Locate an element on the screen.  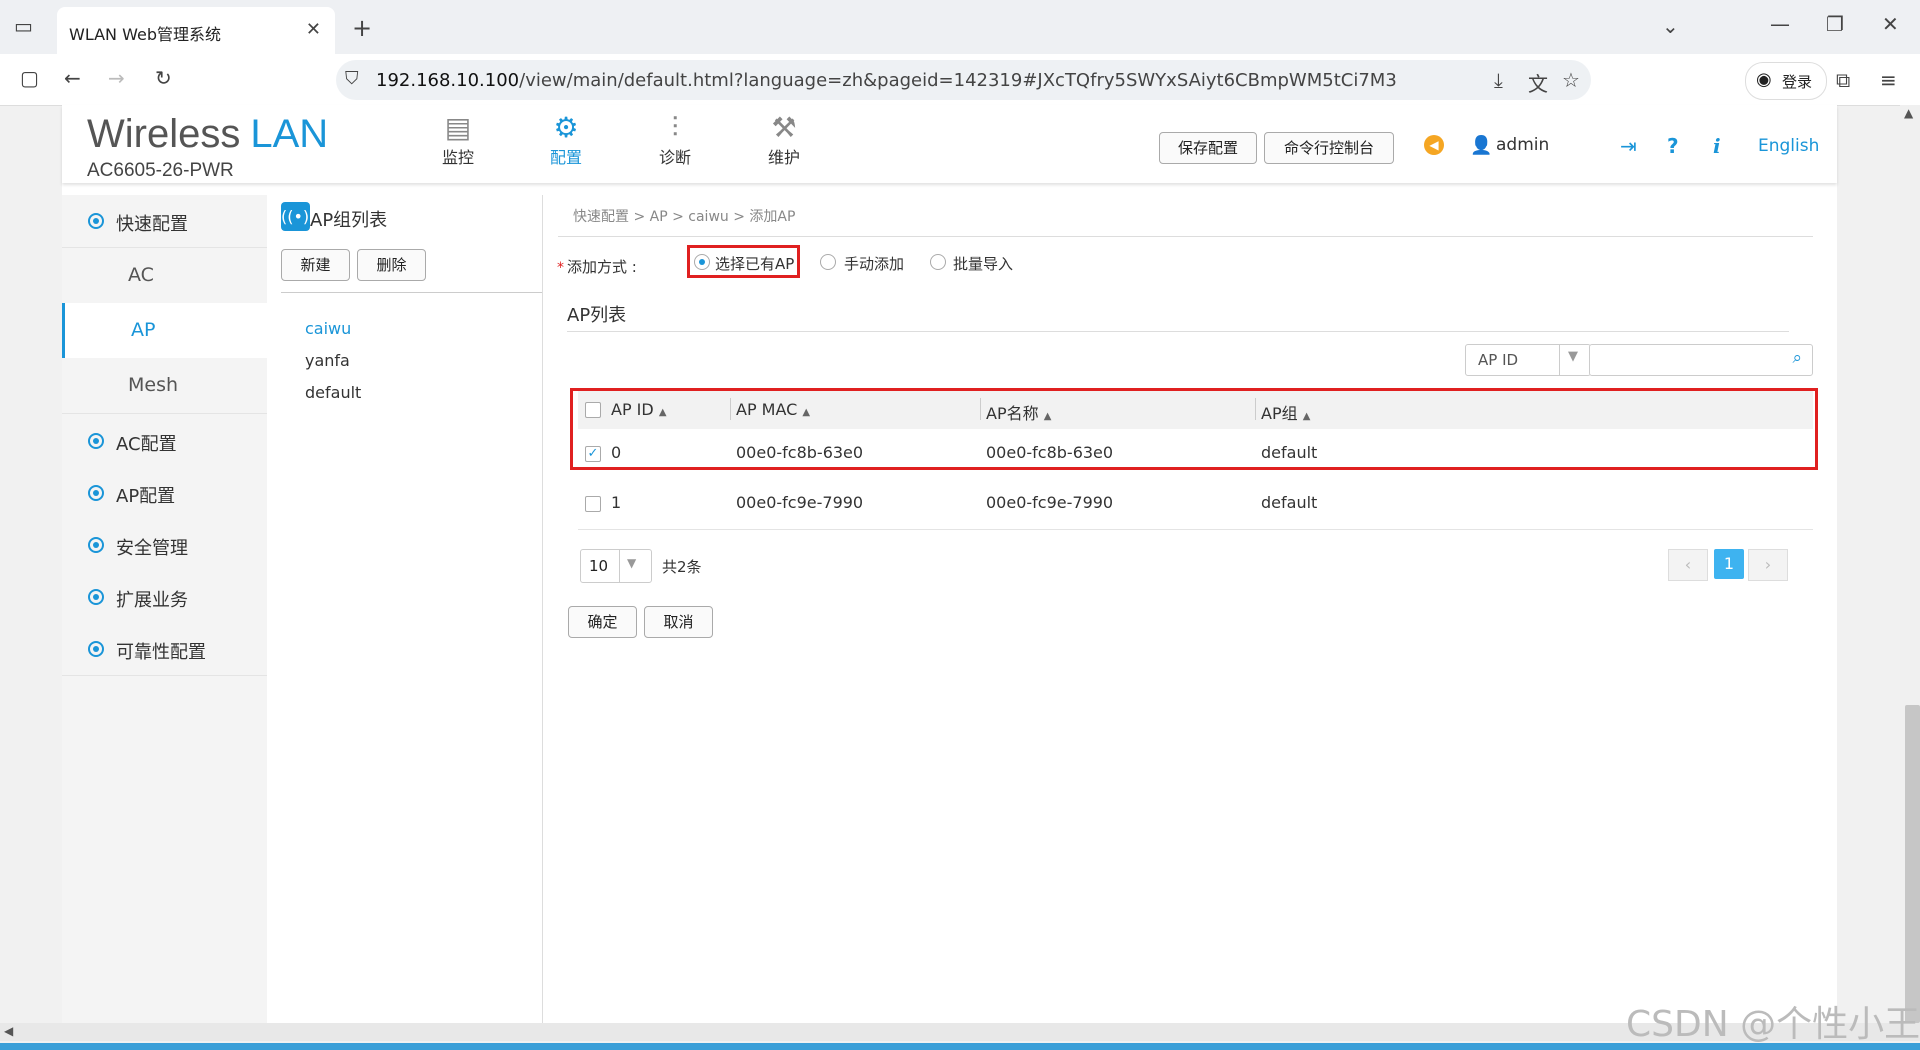
help-icon: ? is located at coordinates (1673, 146).